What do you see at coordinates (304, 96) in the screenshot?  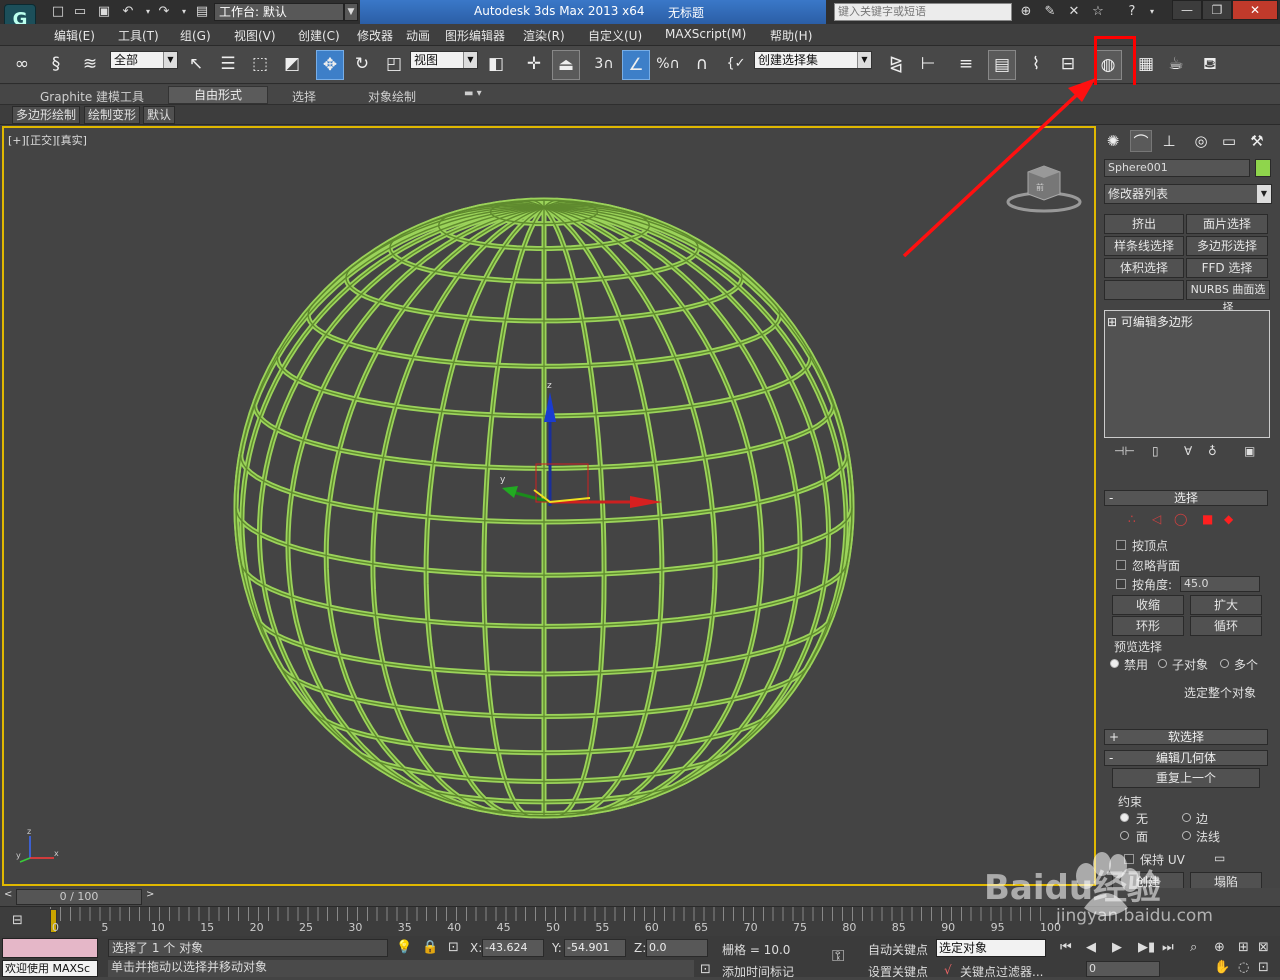 I see `tab-selection: 选择` at bounding box center [304, 96].